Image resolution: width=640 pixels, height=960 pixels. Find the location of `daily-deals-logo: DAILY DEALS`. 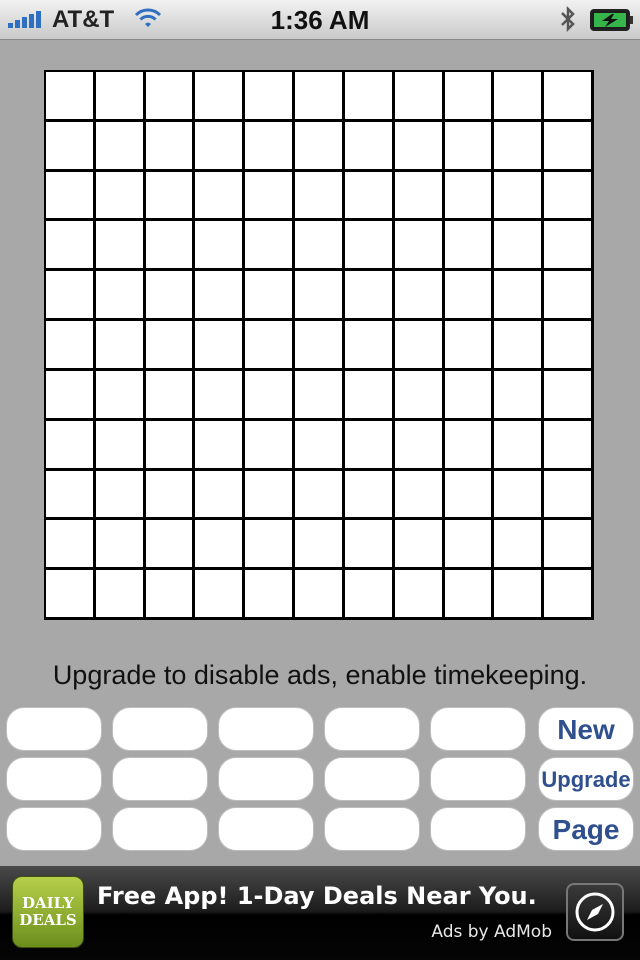

daily-deals-logo: DAILY DEALS is located at coordinates (48, 912).